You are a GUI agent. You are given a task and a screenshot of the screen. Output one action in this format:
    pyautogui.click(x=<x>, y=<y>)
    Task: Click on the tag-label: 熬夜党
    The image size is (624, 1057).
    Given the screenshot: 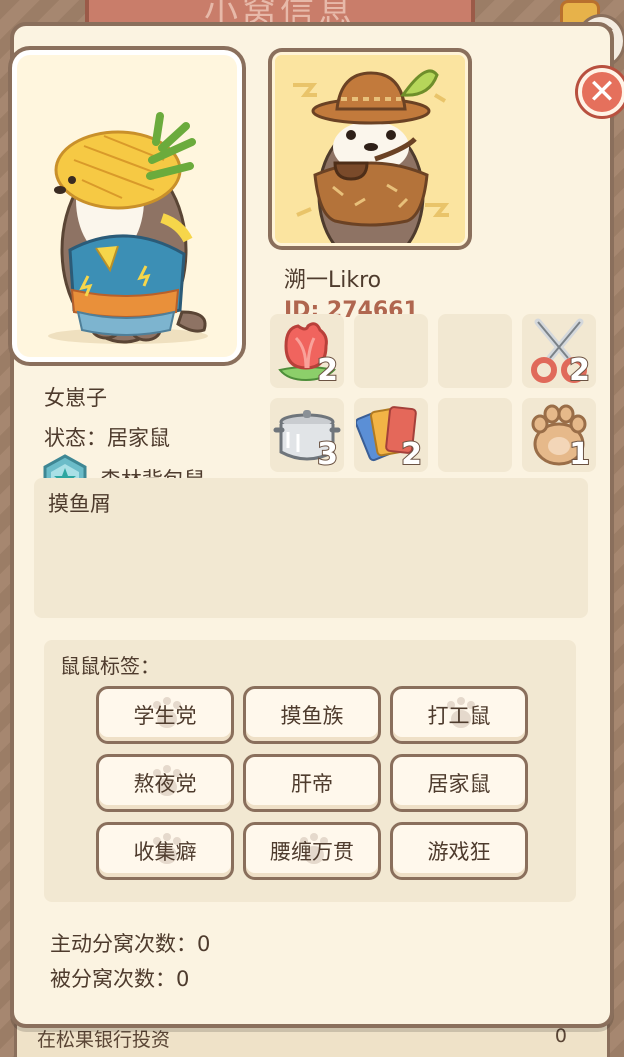 What is the action you would take?
    pyautogui.click(x=165, y=784)
    